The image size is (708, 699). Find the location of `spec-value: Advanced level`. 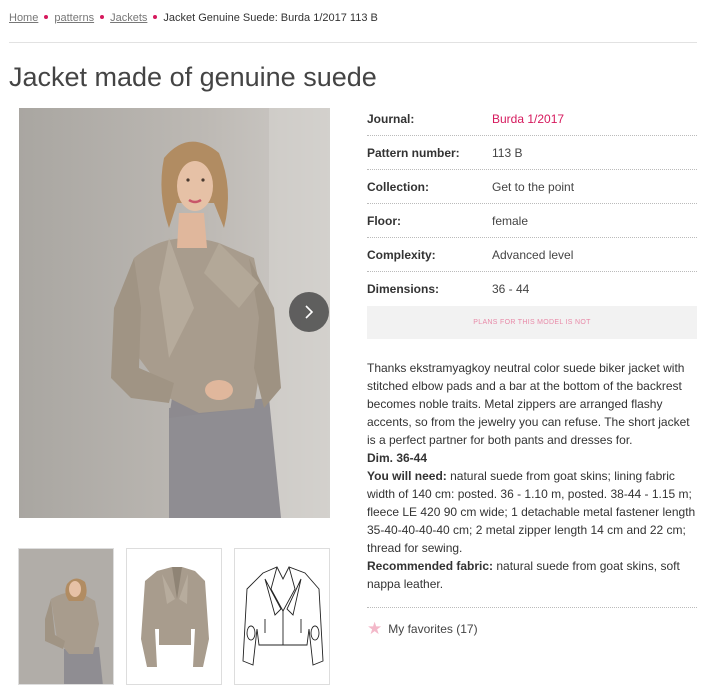

spec-value: Advanced level is located at coordinates (533, 254).